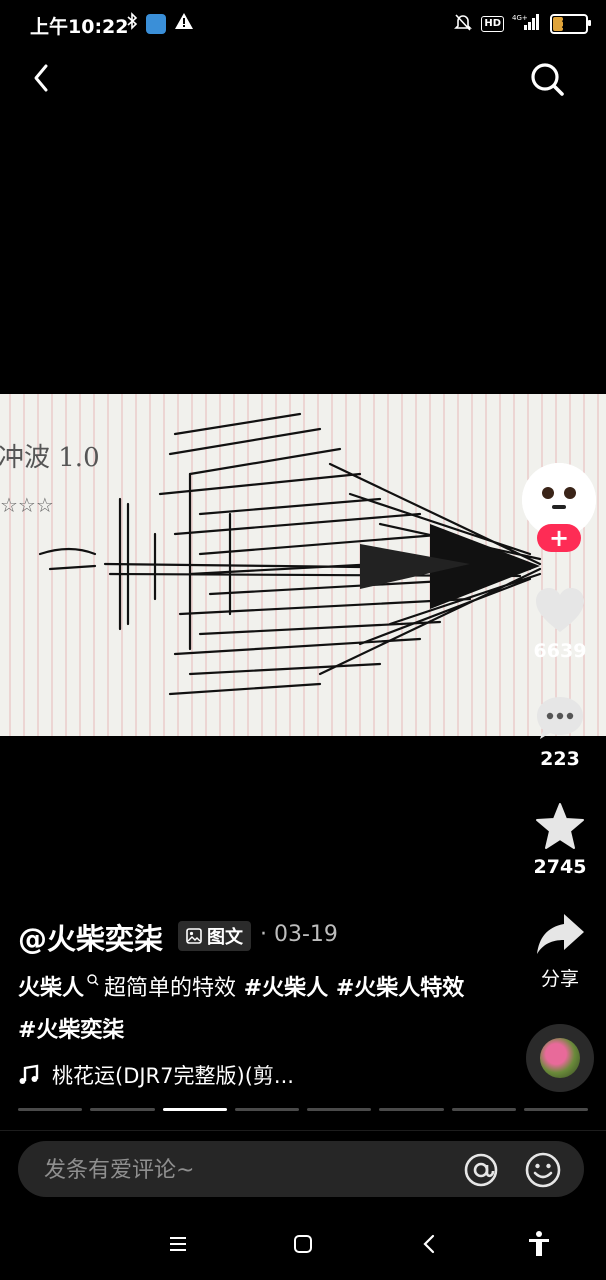 This screenshot has width=606, height=1280. Describe the element at coordinates (303, 25) in the screenshot. I see `status-bar: 上午10:22 HD 4G+ 29` at that location.